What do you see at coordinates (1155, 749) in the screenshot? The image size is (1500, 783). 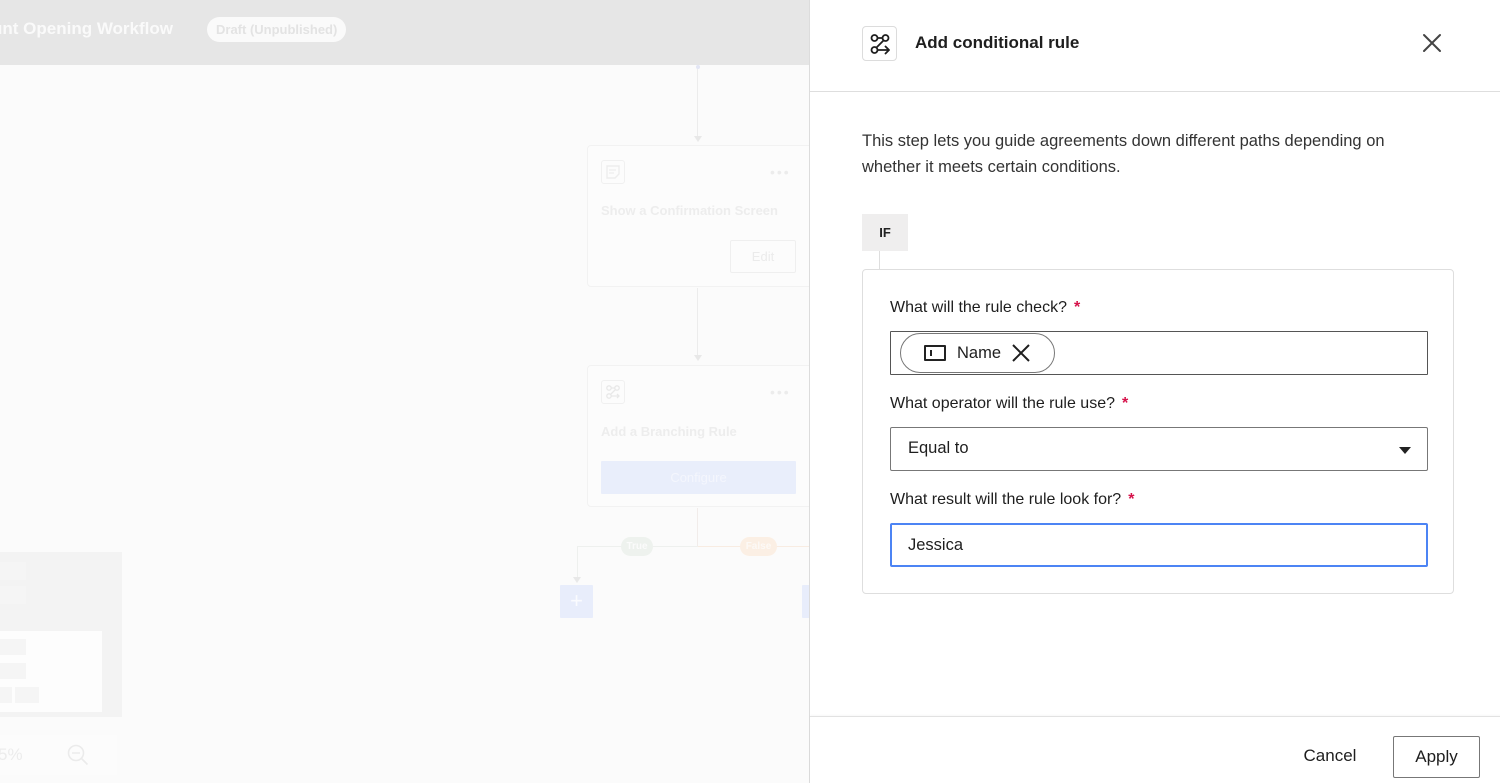 I see `panel-footer: Cancel Apply` at bounding box center [1155, 749].